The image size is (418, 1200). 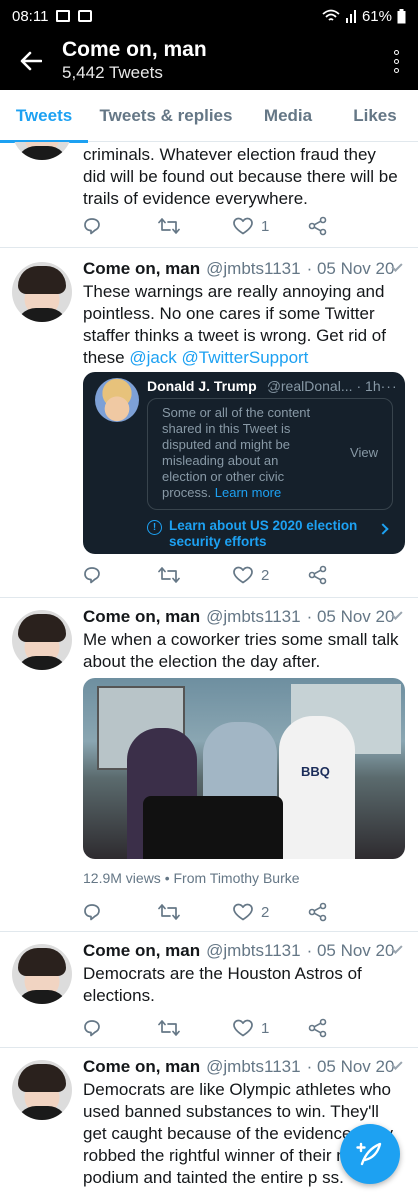 I want to click on video-scene-person, so click(x=317, y=787).